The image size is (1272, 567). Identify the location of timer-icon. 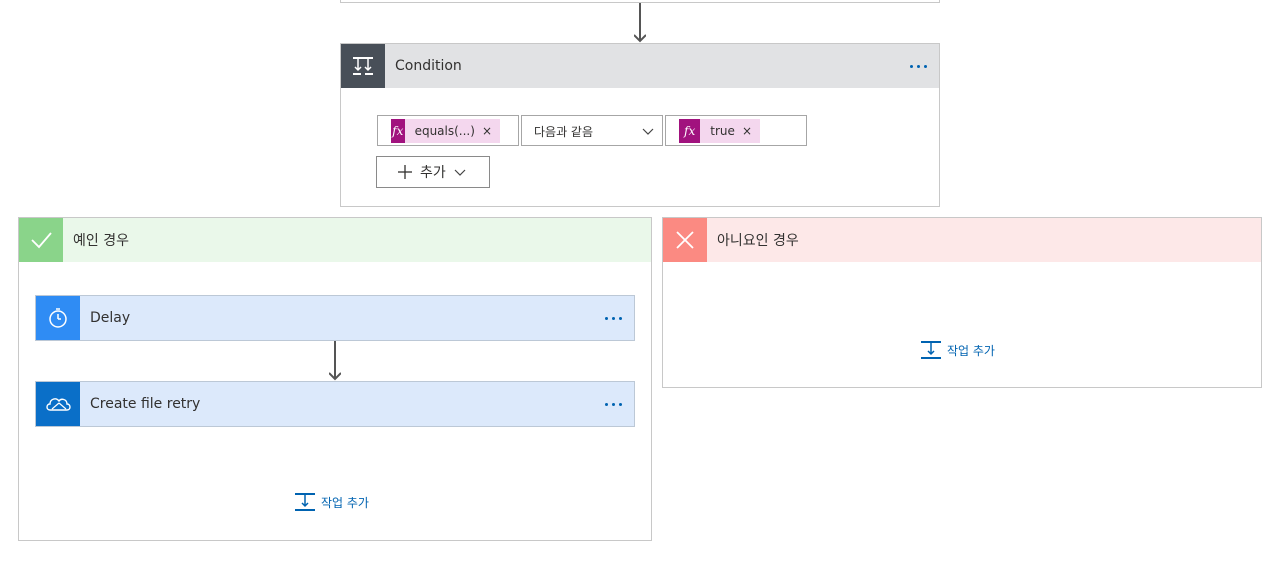
(58, 318).